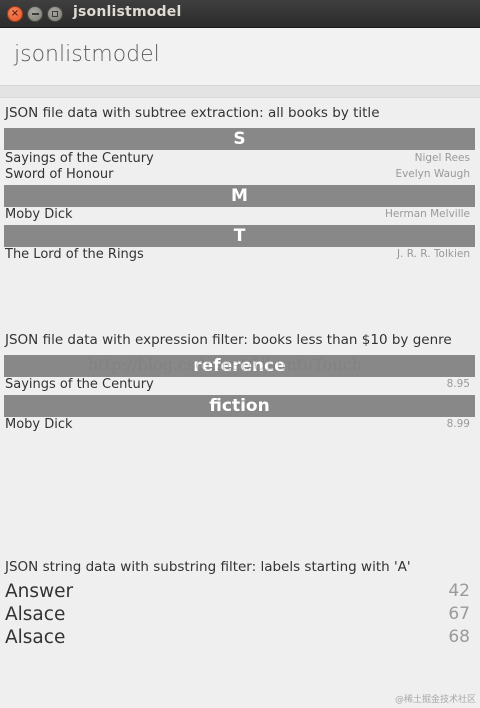 This screenshot has width=480, height=708. Describe the element at coordinates (458, 424) in the screenshot. I see `book-price: 8.99` at that location.